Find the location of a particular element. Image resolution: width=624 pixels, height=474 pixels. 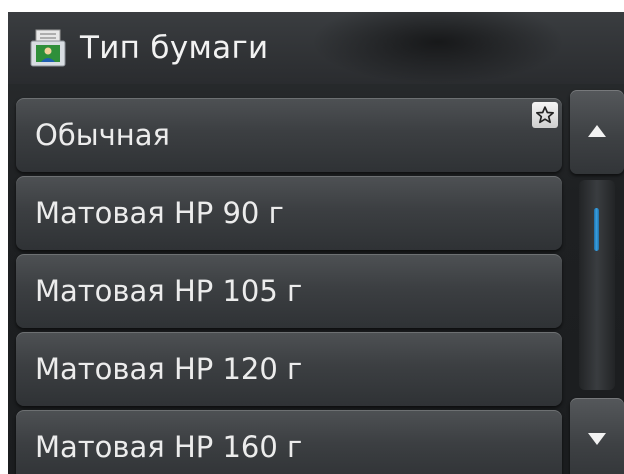

arrow-down-icon is located at coordinates (597, 440).